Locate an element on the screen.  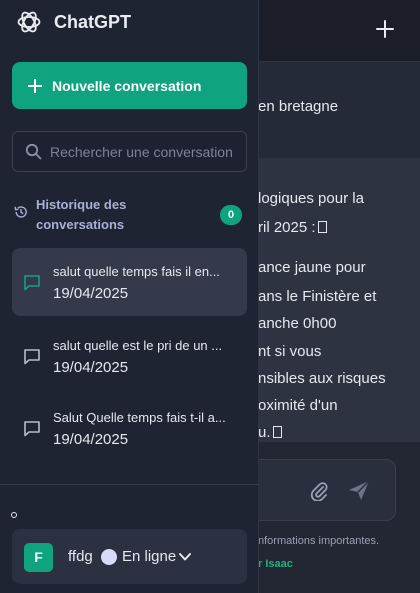
assistant-message-line: oximité d'un is located at coordinates (298, 405).